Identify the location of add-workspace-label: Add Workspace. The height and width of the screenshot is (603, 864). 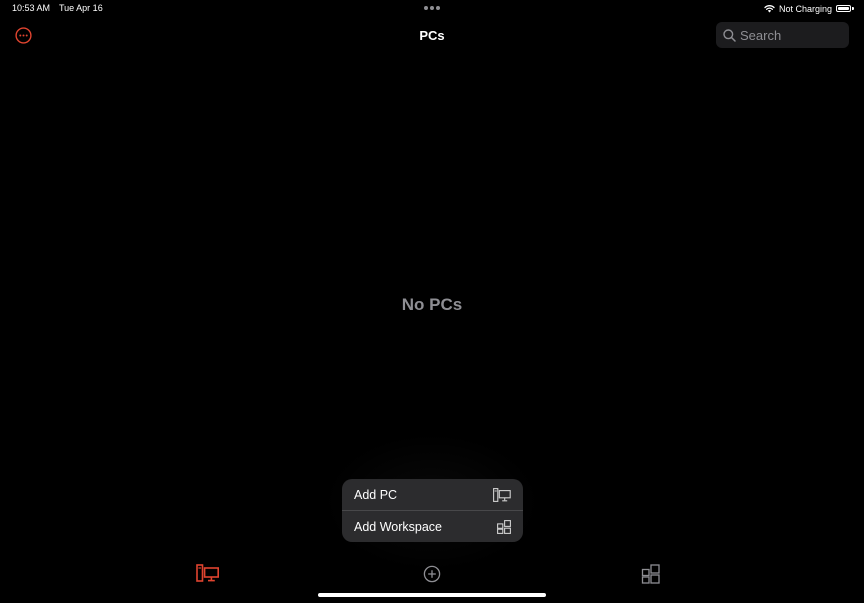
(398, 526).